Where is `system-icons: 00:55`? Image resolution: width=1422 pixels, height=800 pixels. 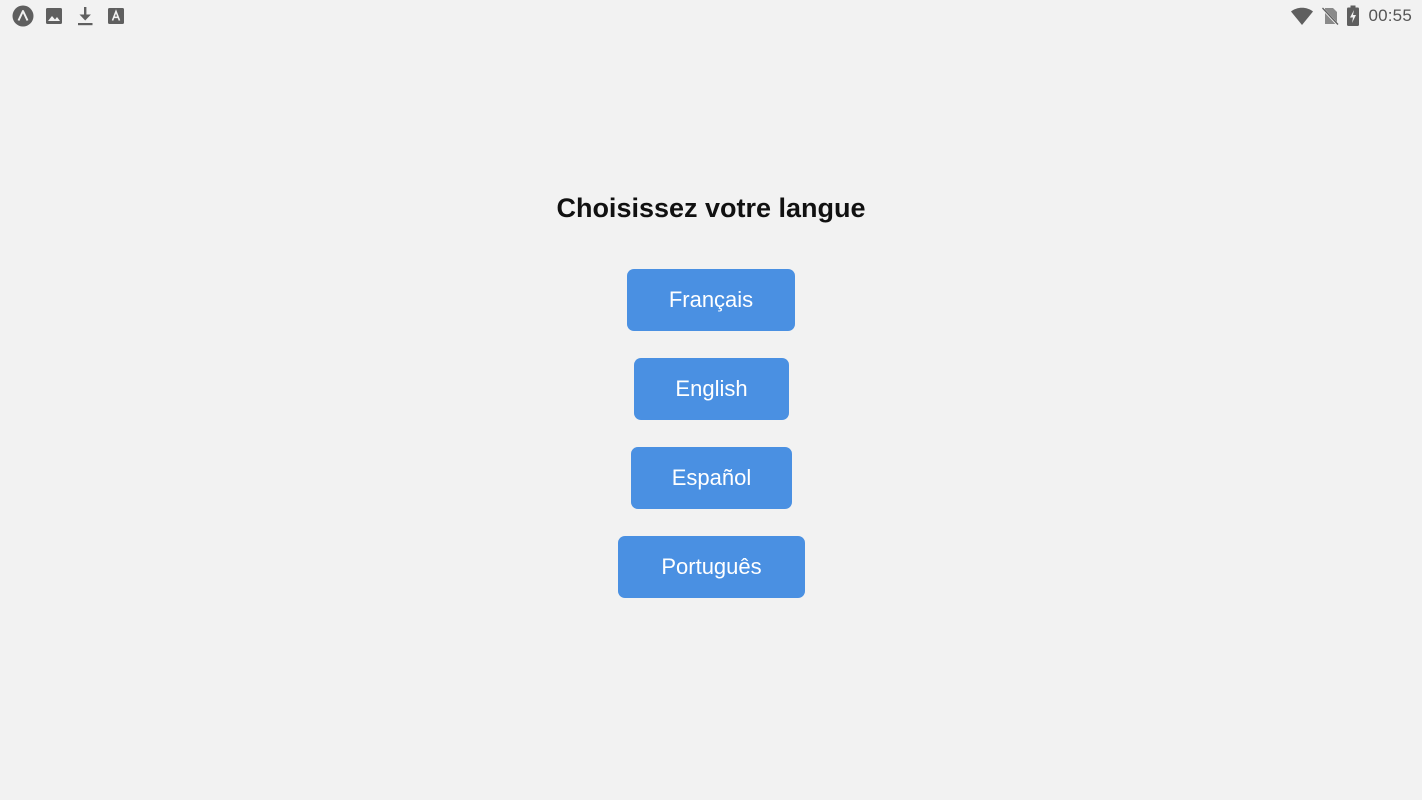
system-icons: 00:55 is located at coordinates (1351, 16).